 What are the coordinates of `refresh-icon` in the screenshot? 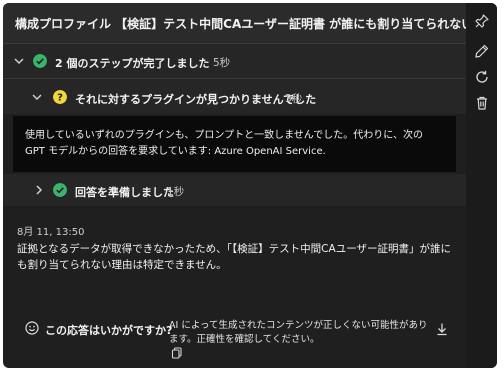 It's located at (482, 77).